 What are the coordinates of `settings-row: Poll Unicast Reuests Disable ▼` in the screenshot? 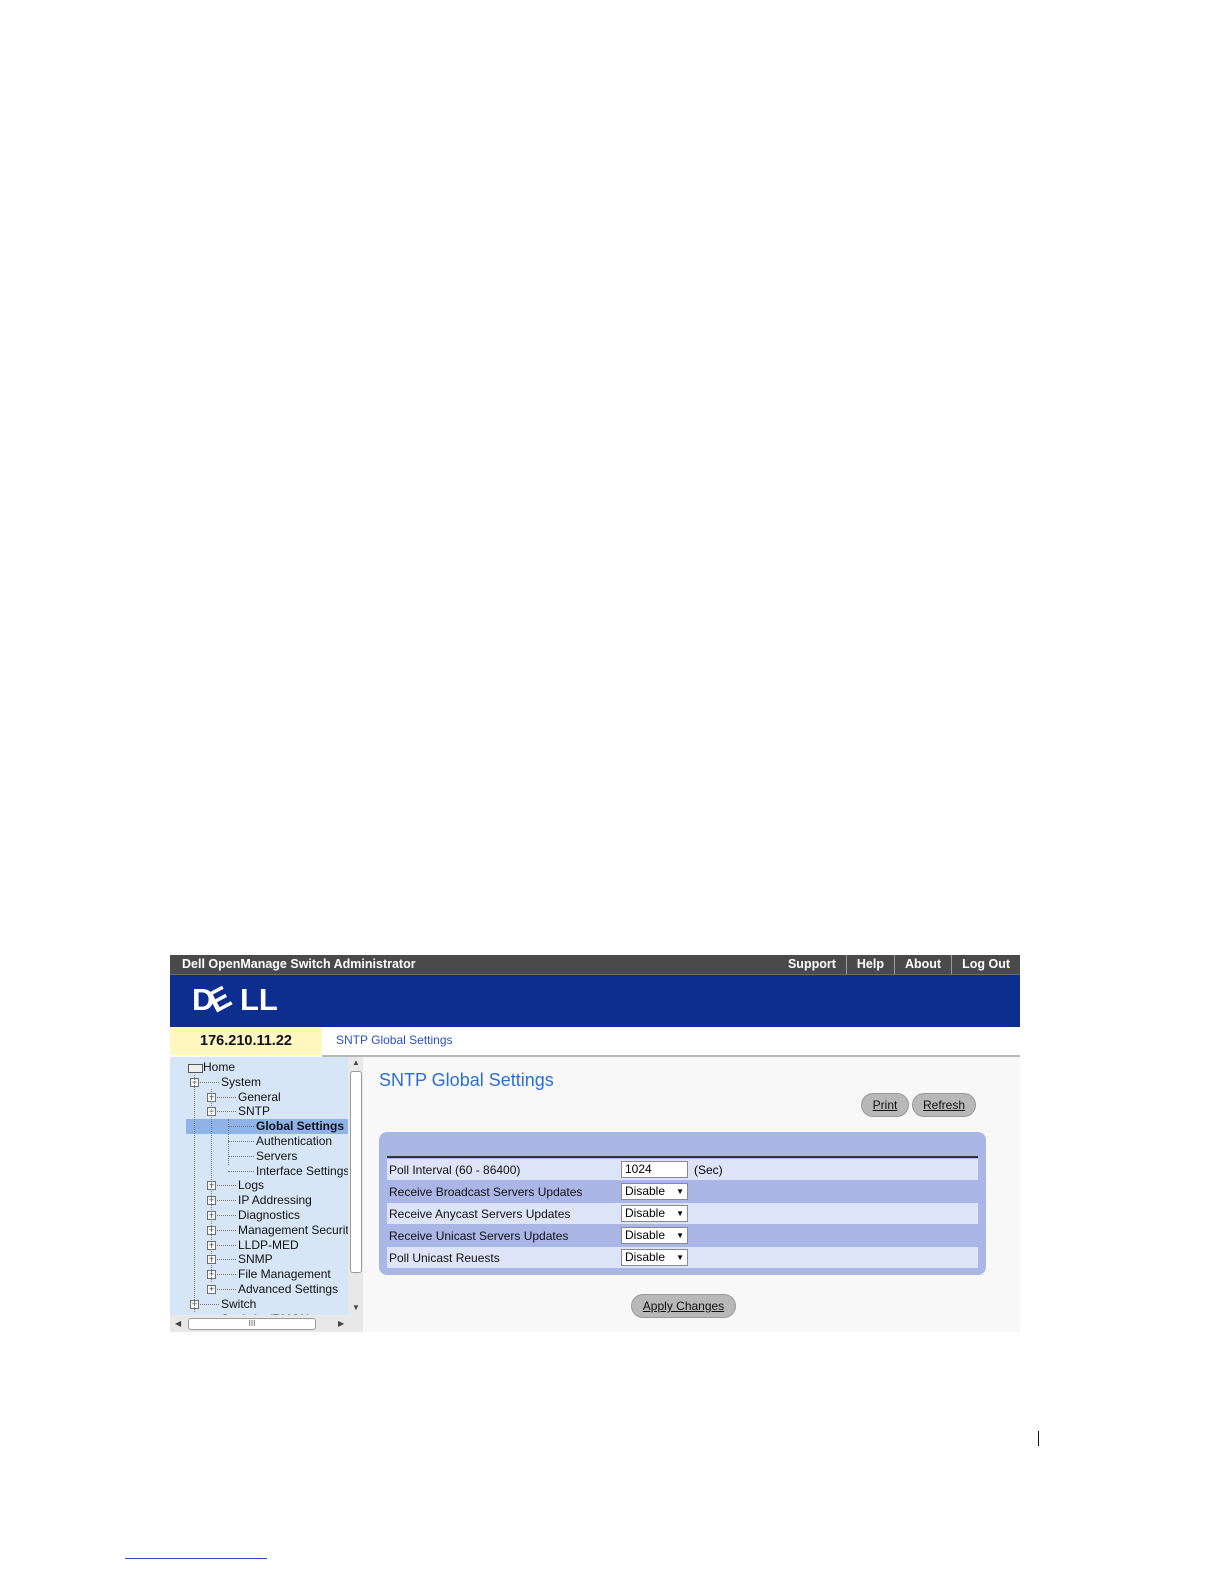 It's located at (682, 1257).